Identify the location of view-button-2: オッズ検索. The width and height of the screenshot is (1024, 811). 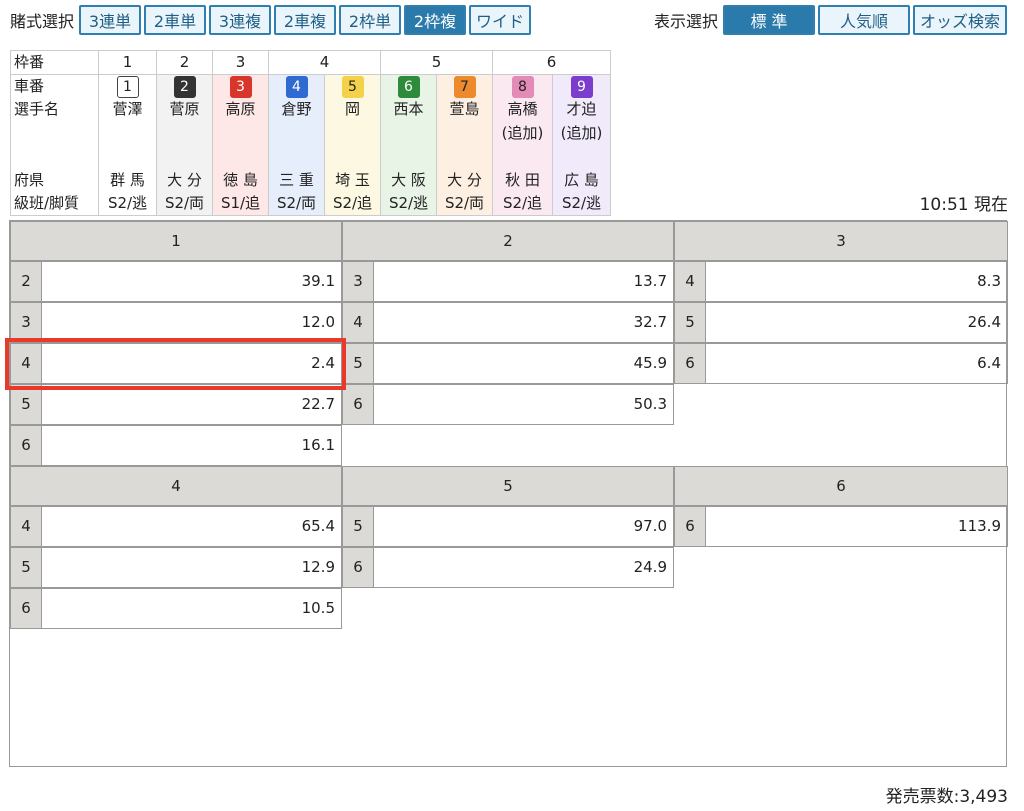
(960, 19).